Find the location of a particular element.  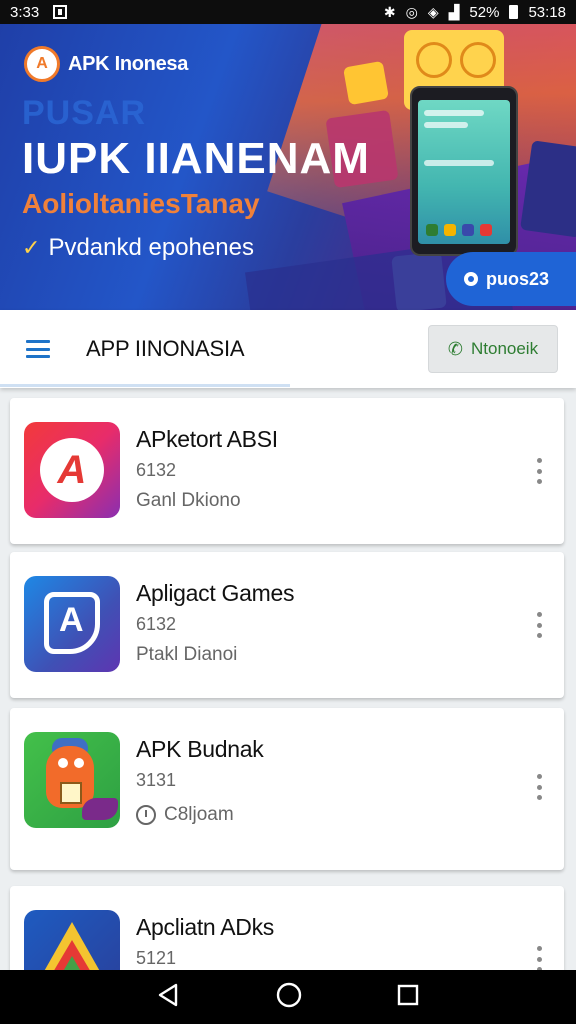

app-subtitle-text: Ganl Dkiono is located at coordinates (188, 500).